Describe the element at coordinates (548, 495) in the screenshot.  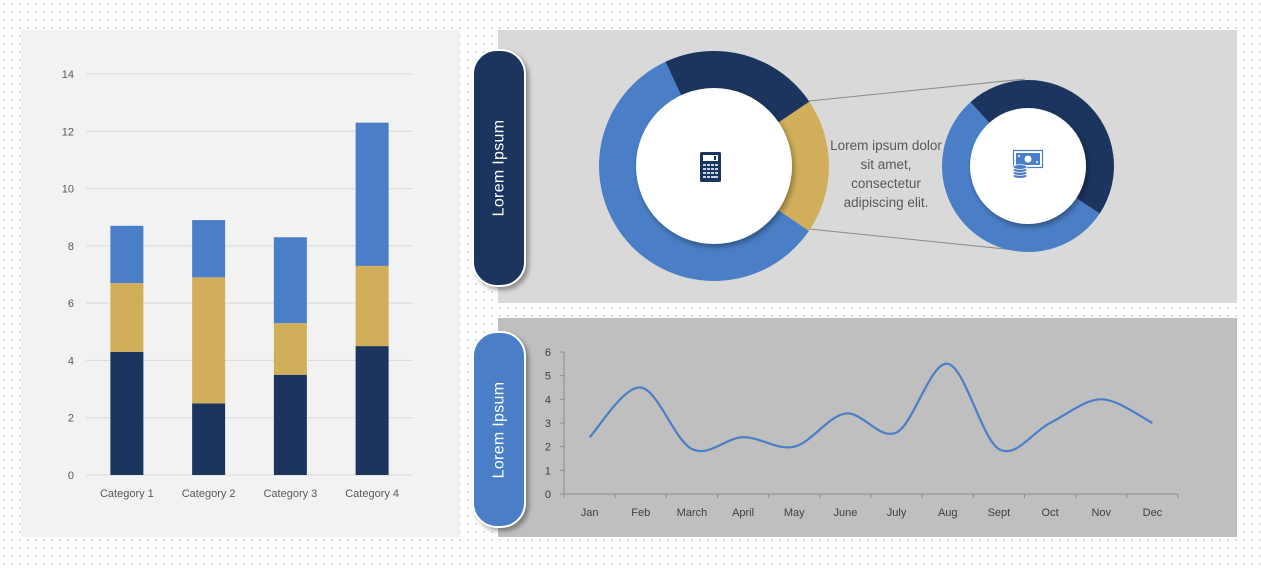
I see `line-y-tick-label: 0` at that location.